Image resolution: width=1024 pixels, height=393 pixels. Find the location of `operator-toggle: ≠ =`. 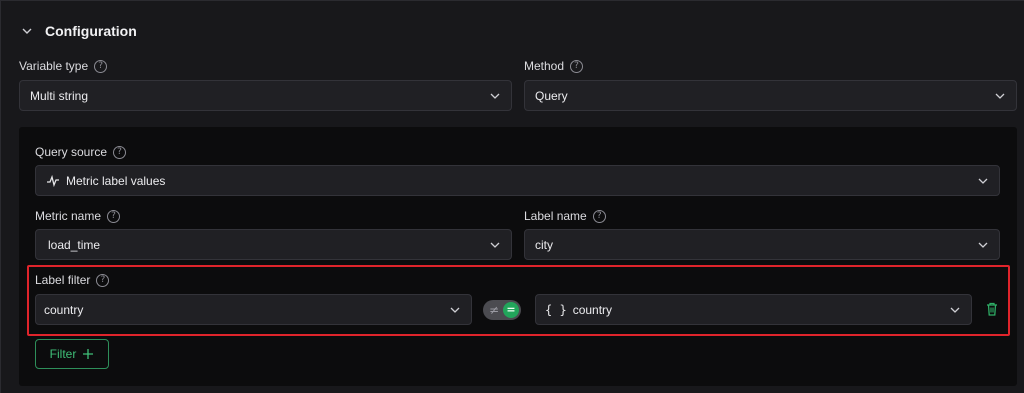

operator-toggle: ≠ = is located at coordinates (502, 310).